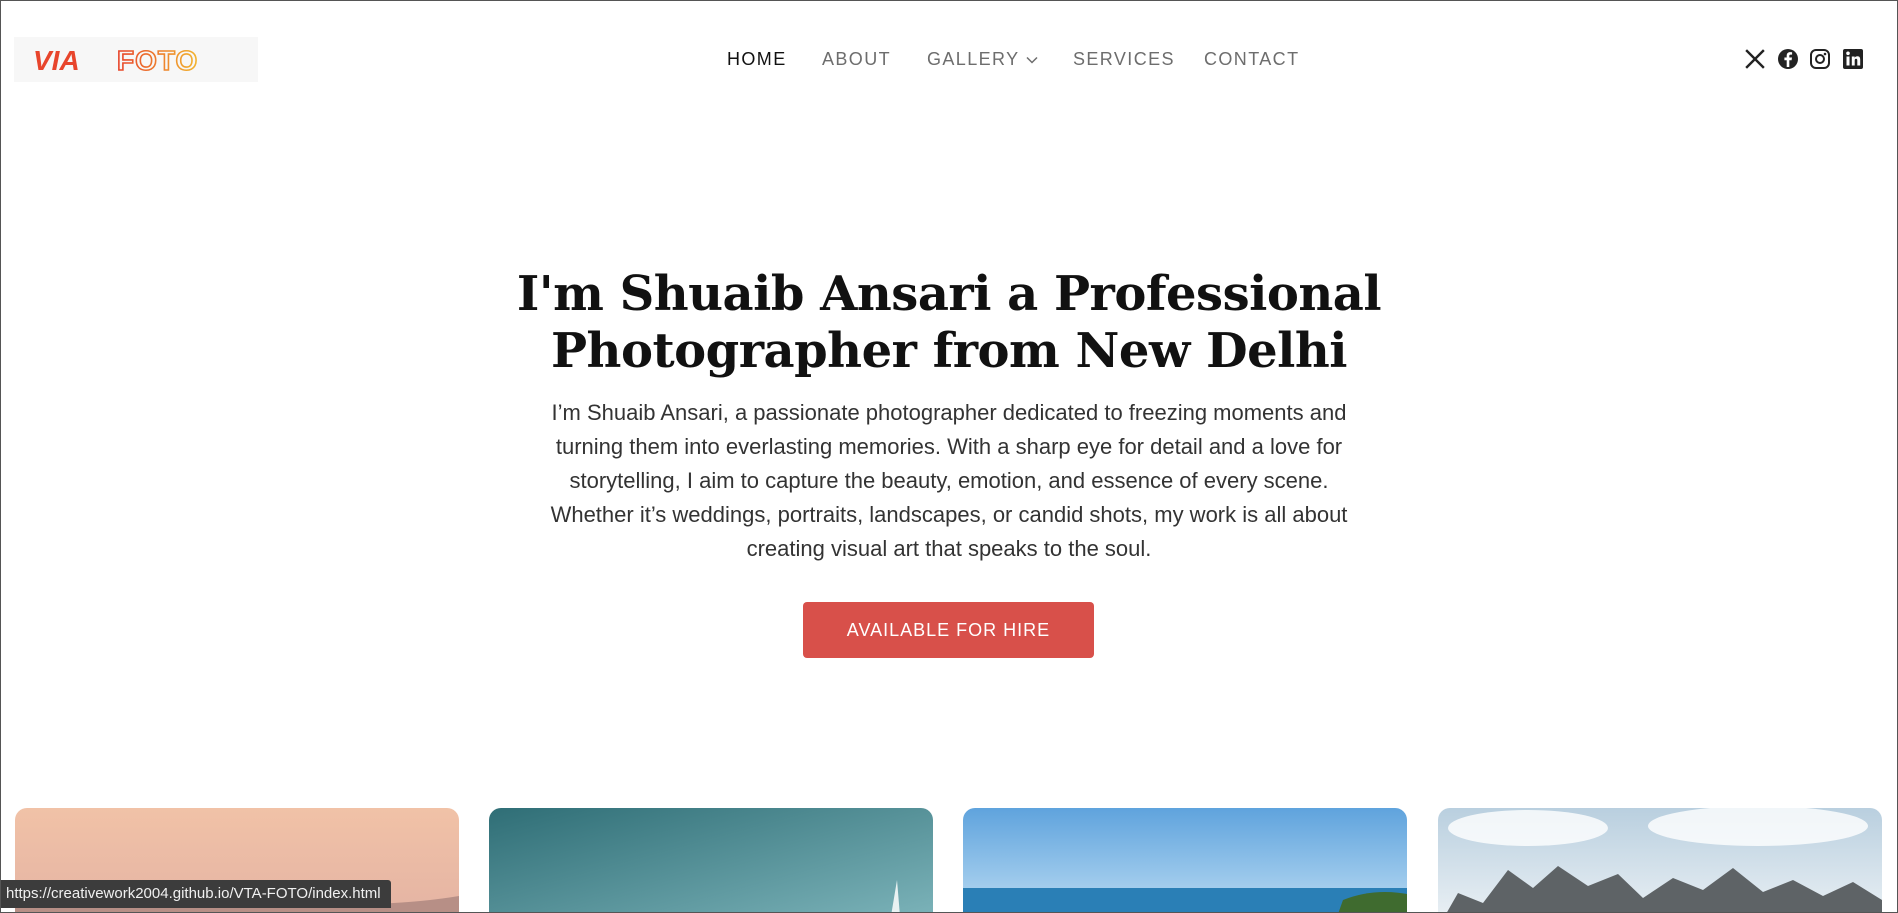 This screenshot has width=1898, height=913. What do you see at coordinates (973, 59) in the screenshot?
I see `nav-gallery-label: GALLERY` at bounding box center [973, 59].